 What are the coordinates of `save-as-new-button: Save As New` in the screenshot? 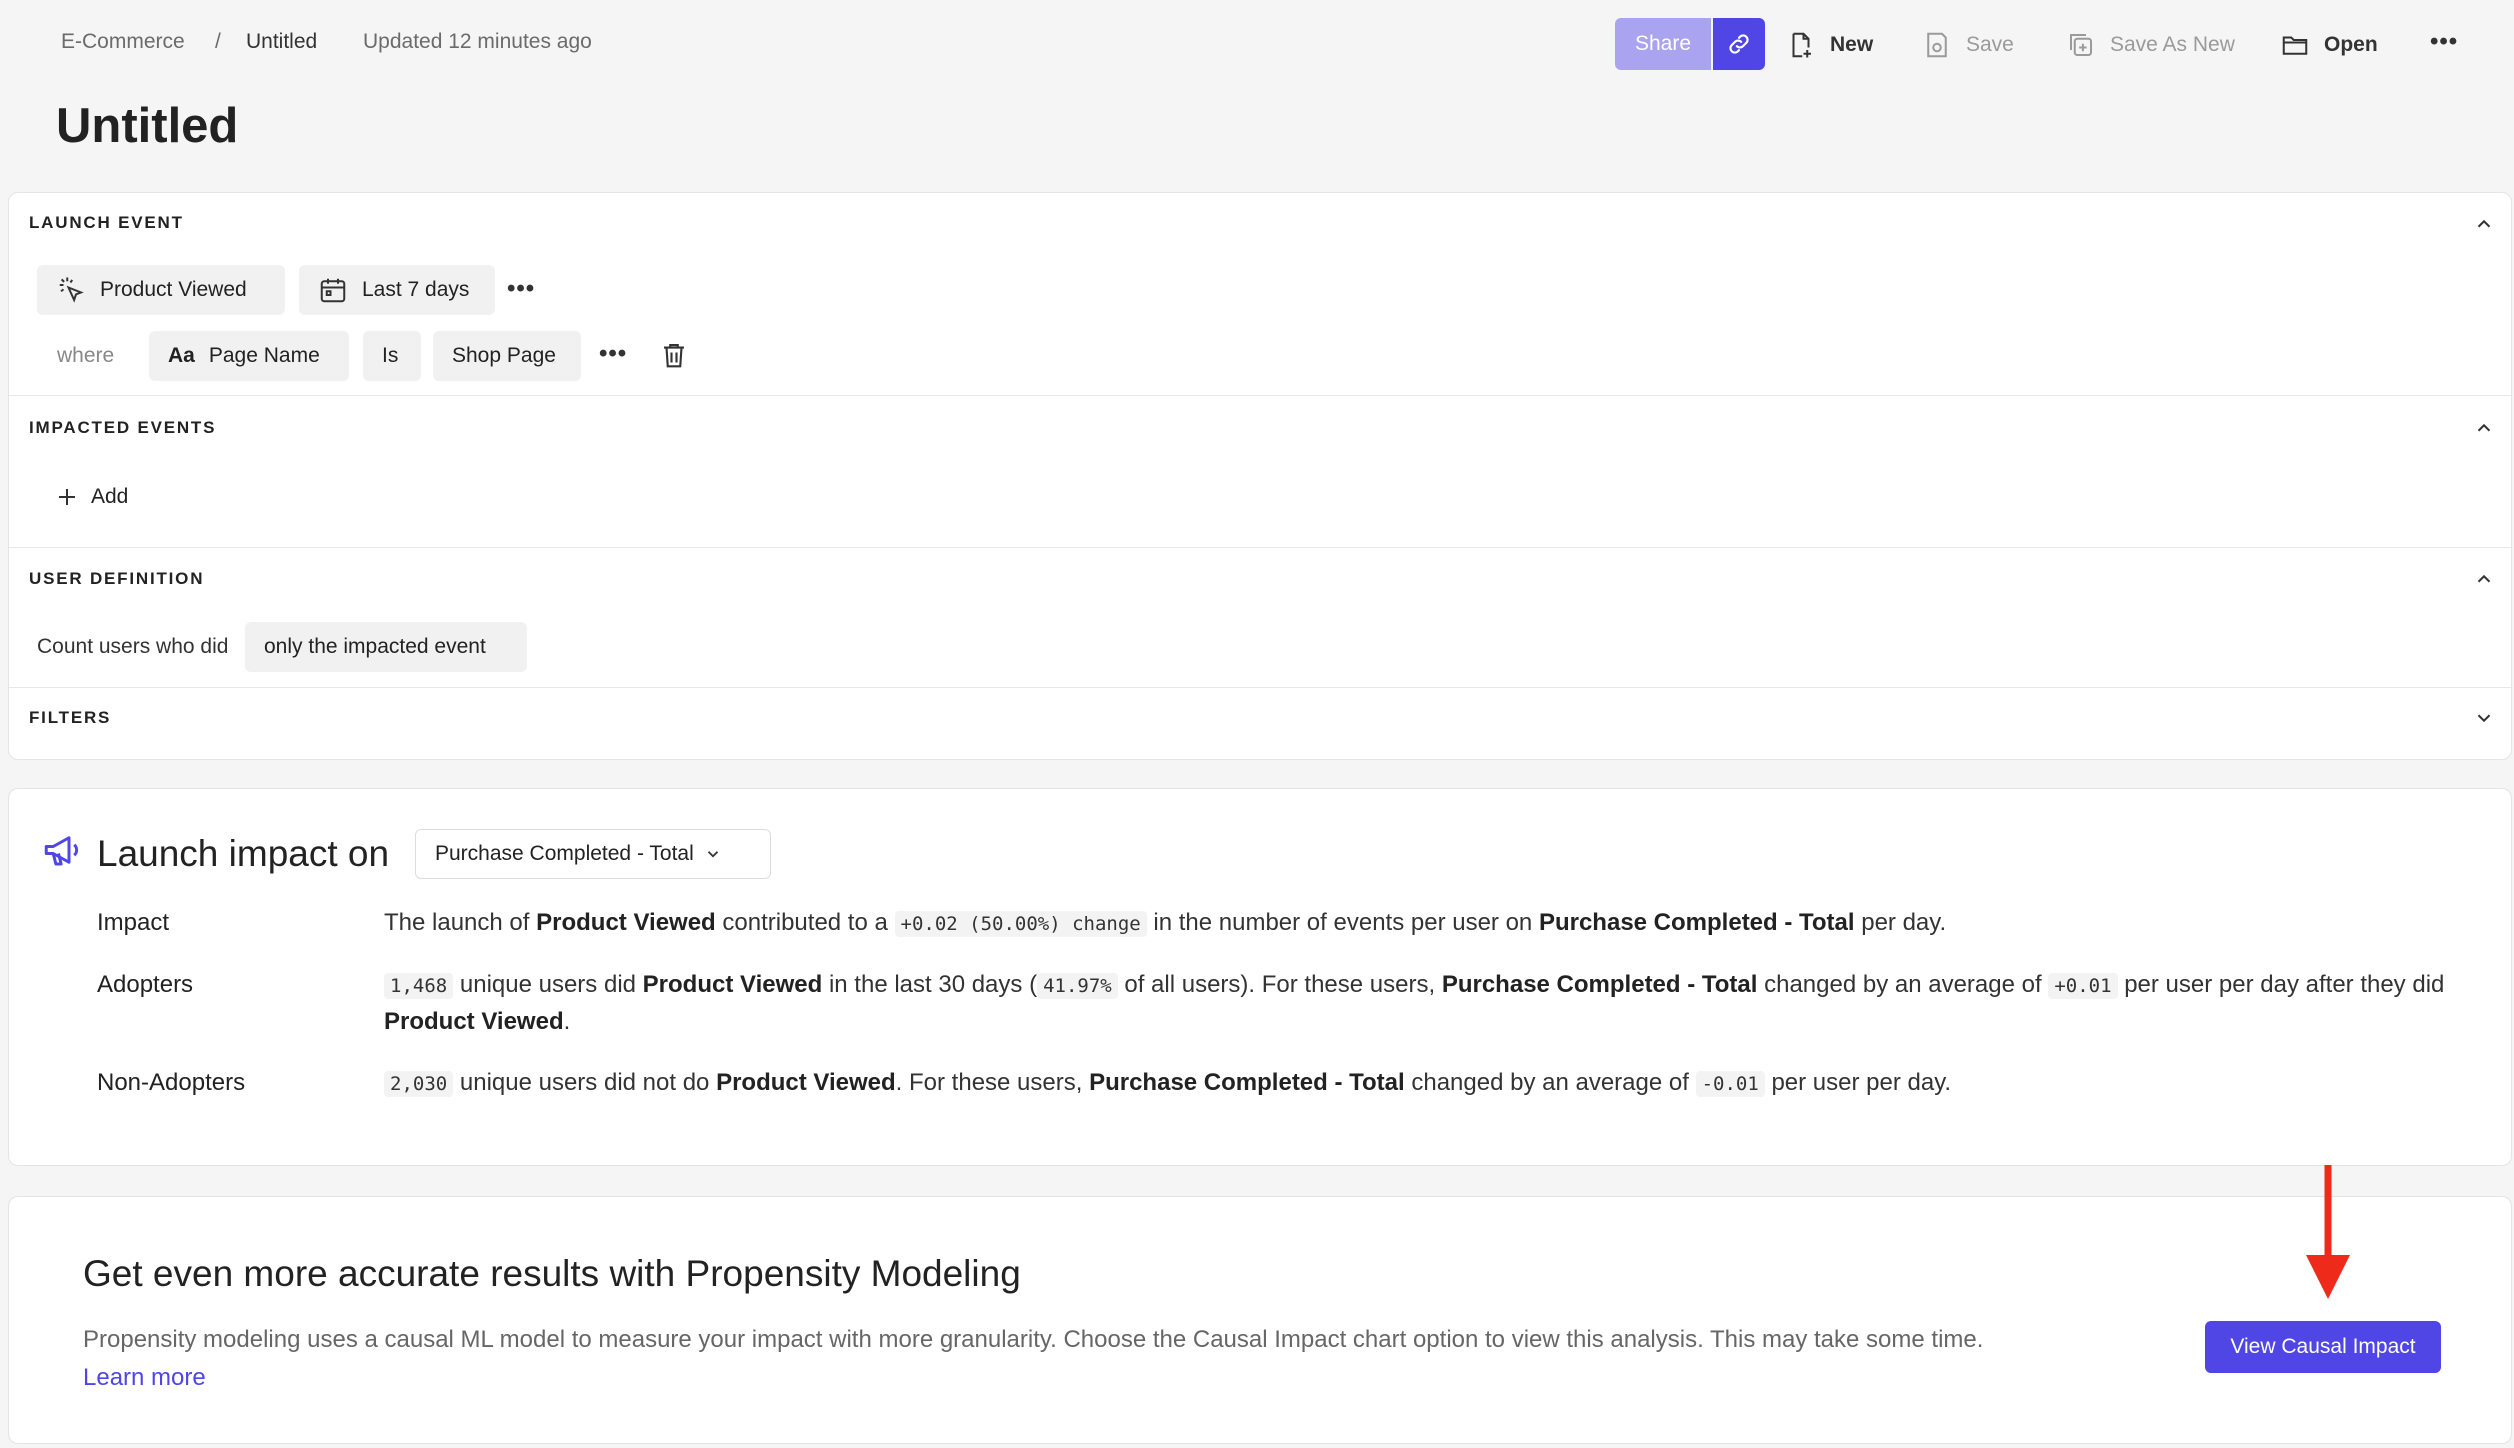 It's located at (2150, 45).